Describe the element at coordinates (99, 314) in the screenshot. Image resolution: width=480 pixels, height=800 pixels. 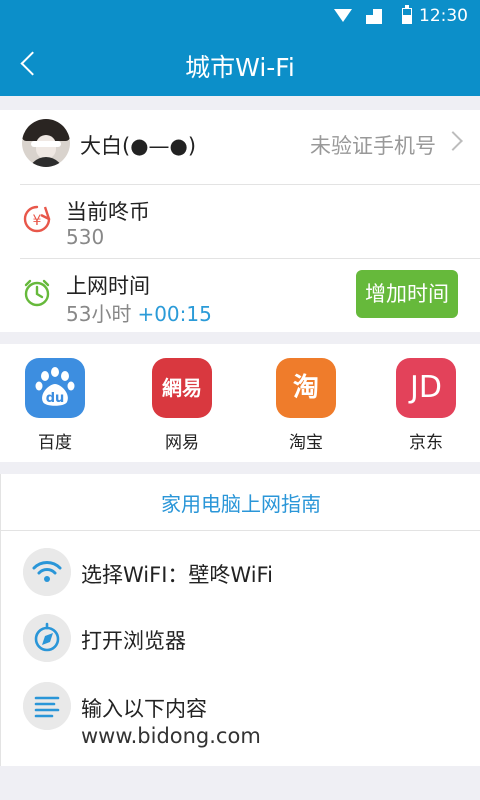
I see `online-time-value: 53小时` at that location.